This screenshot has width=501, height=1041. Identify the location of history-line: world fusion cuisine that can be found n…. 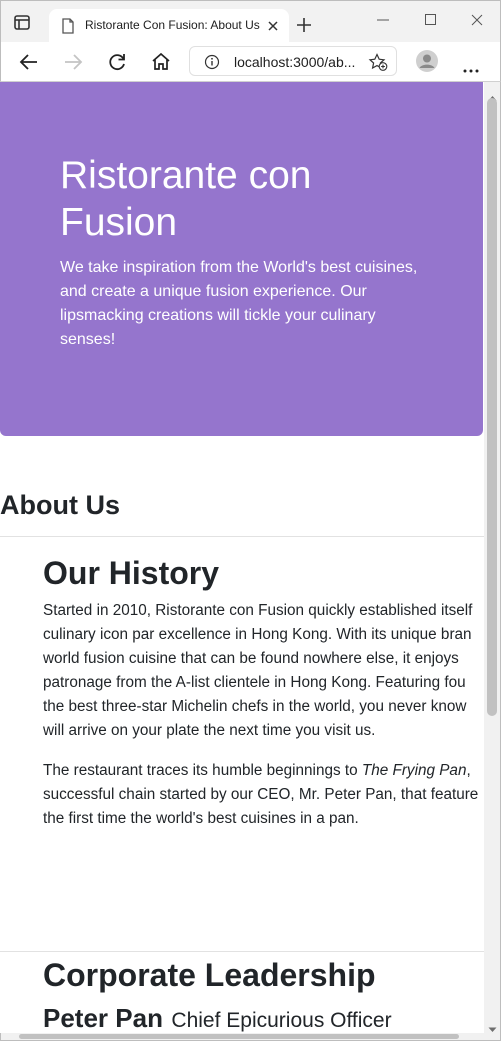
(251, 658).